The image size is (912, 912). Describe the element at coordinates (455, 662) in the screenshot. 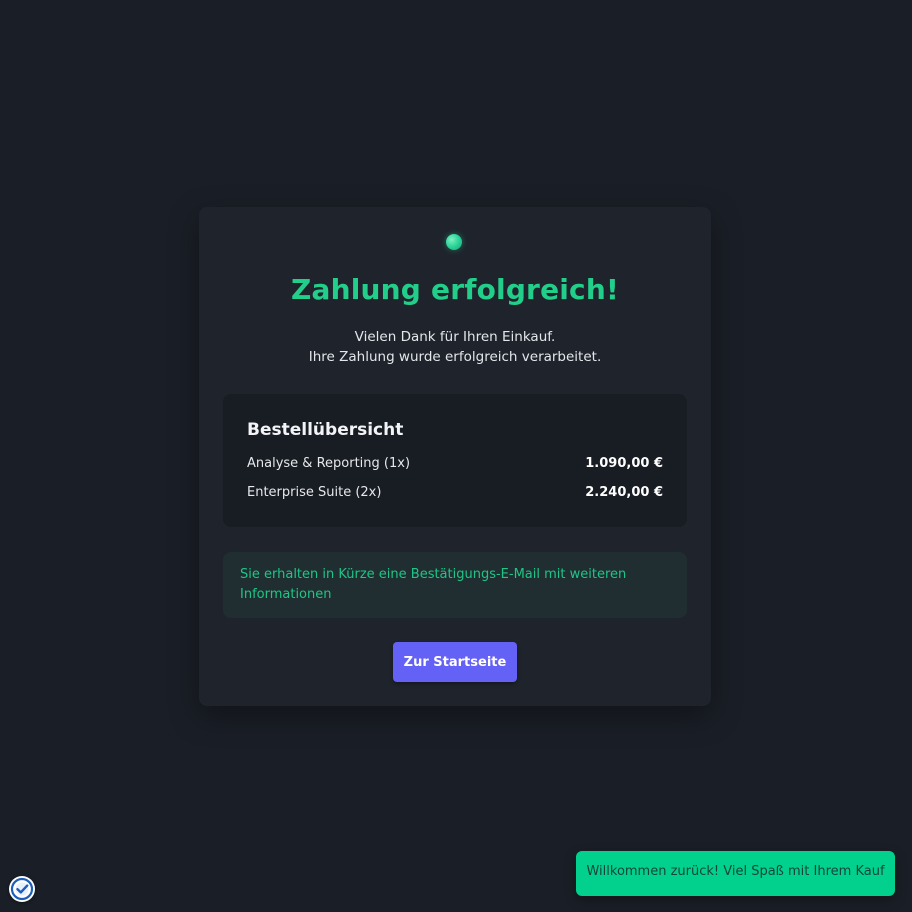

I see `home-button: Zur Startseite` at that location.